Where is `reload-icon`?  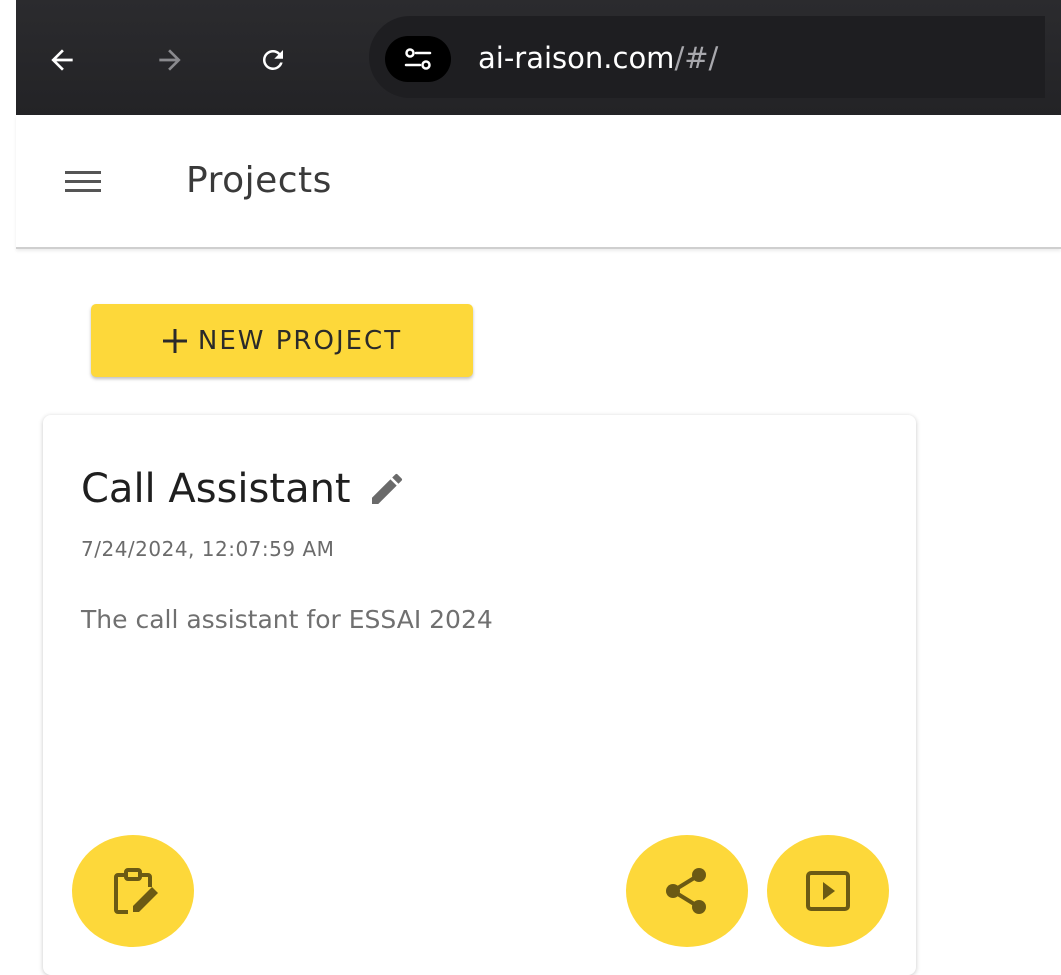
reload-icon is located at coordinates (272, 59).